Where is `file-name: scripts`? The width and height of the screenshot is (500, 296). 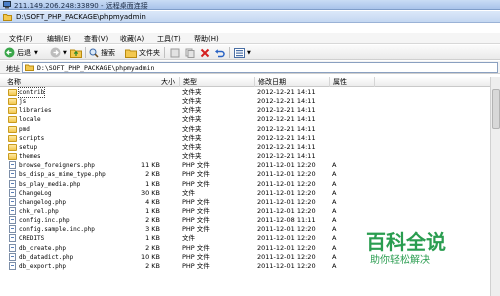
file-name: scripts is located at coordinates (32, 138).